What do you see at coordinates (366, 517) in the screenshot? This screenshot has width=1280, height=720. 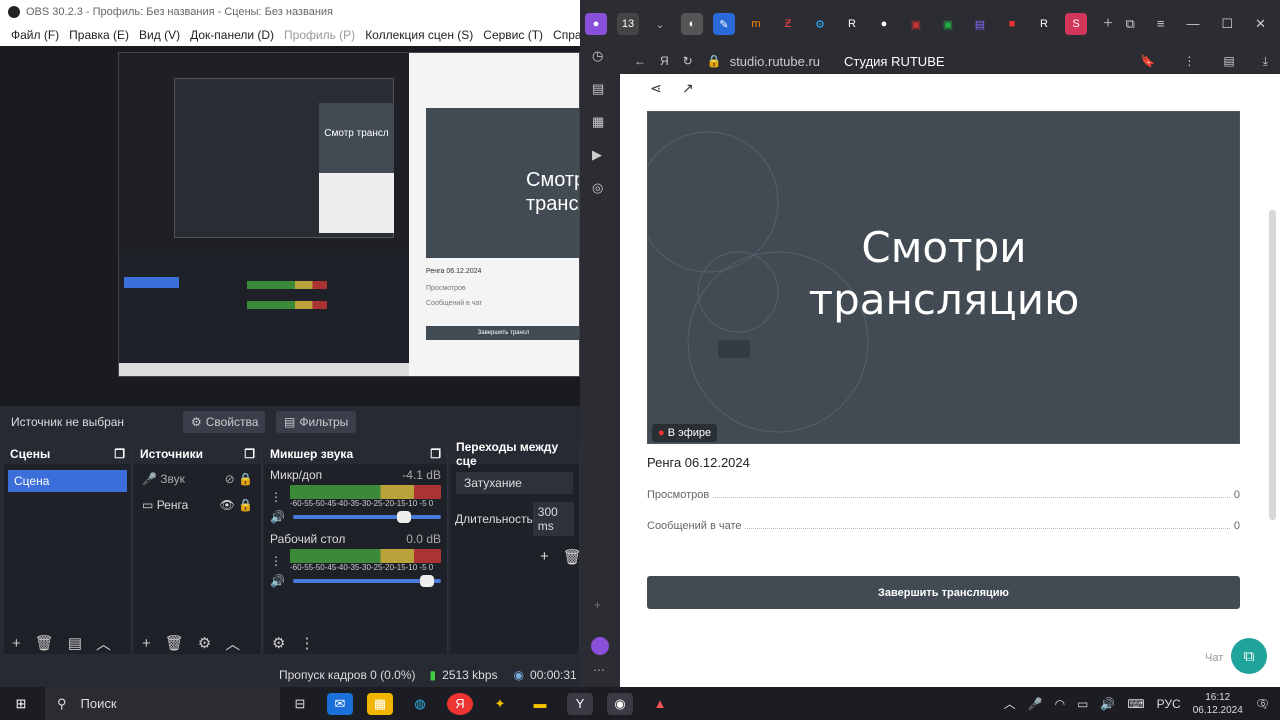 I see `mic-volume-slider` at bounding box center [366, 517].